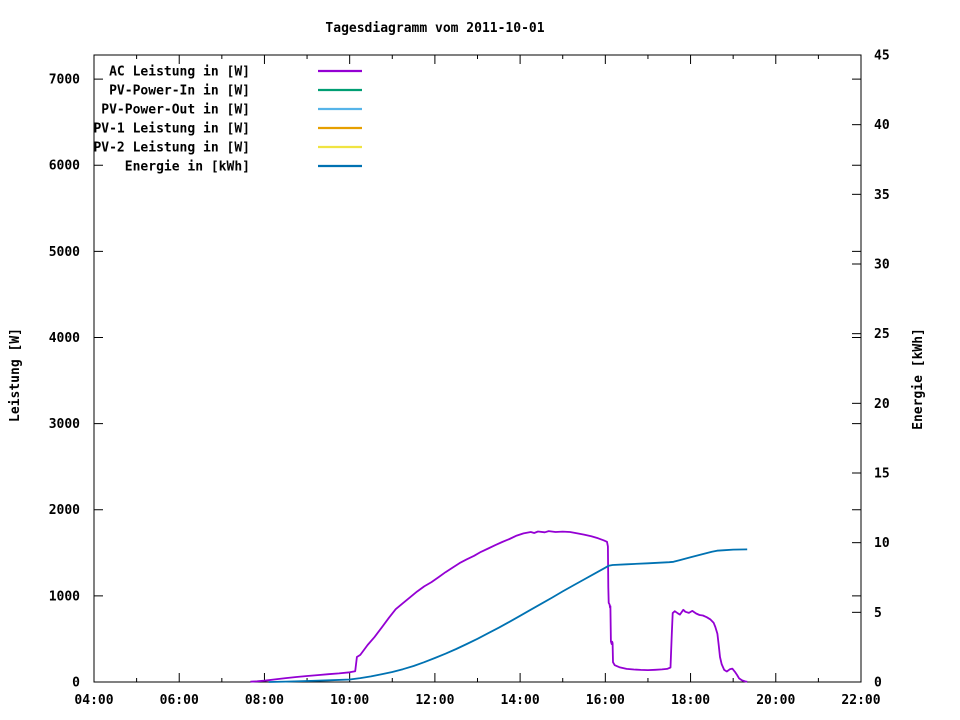 The width and height of the screenshot is (960, 720). Describe the element at coordinates (264, 700) in the screenshot. I see `x-tick-label: 08:00` at that location.